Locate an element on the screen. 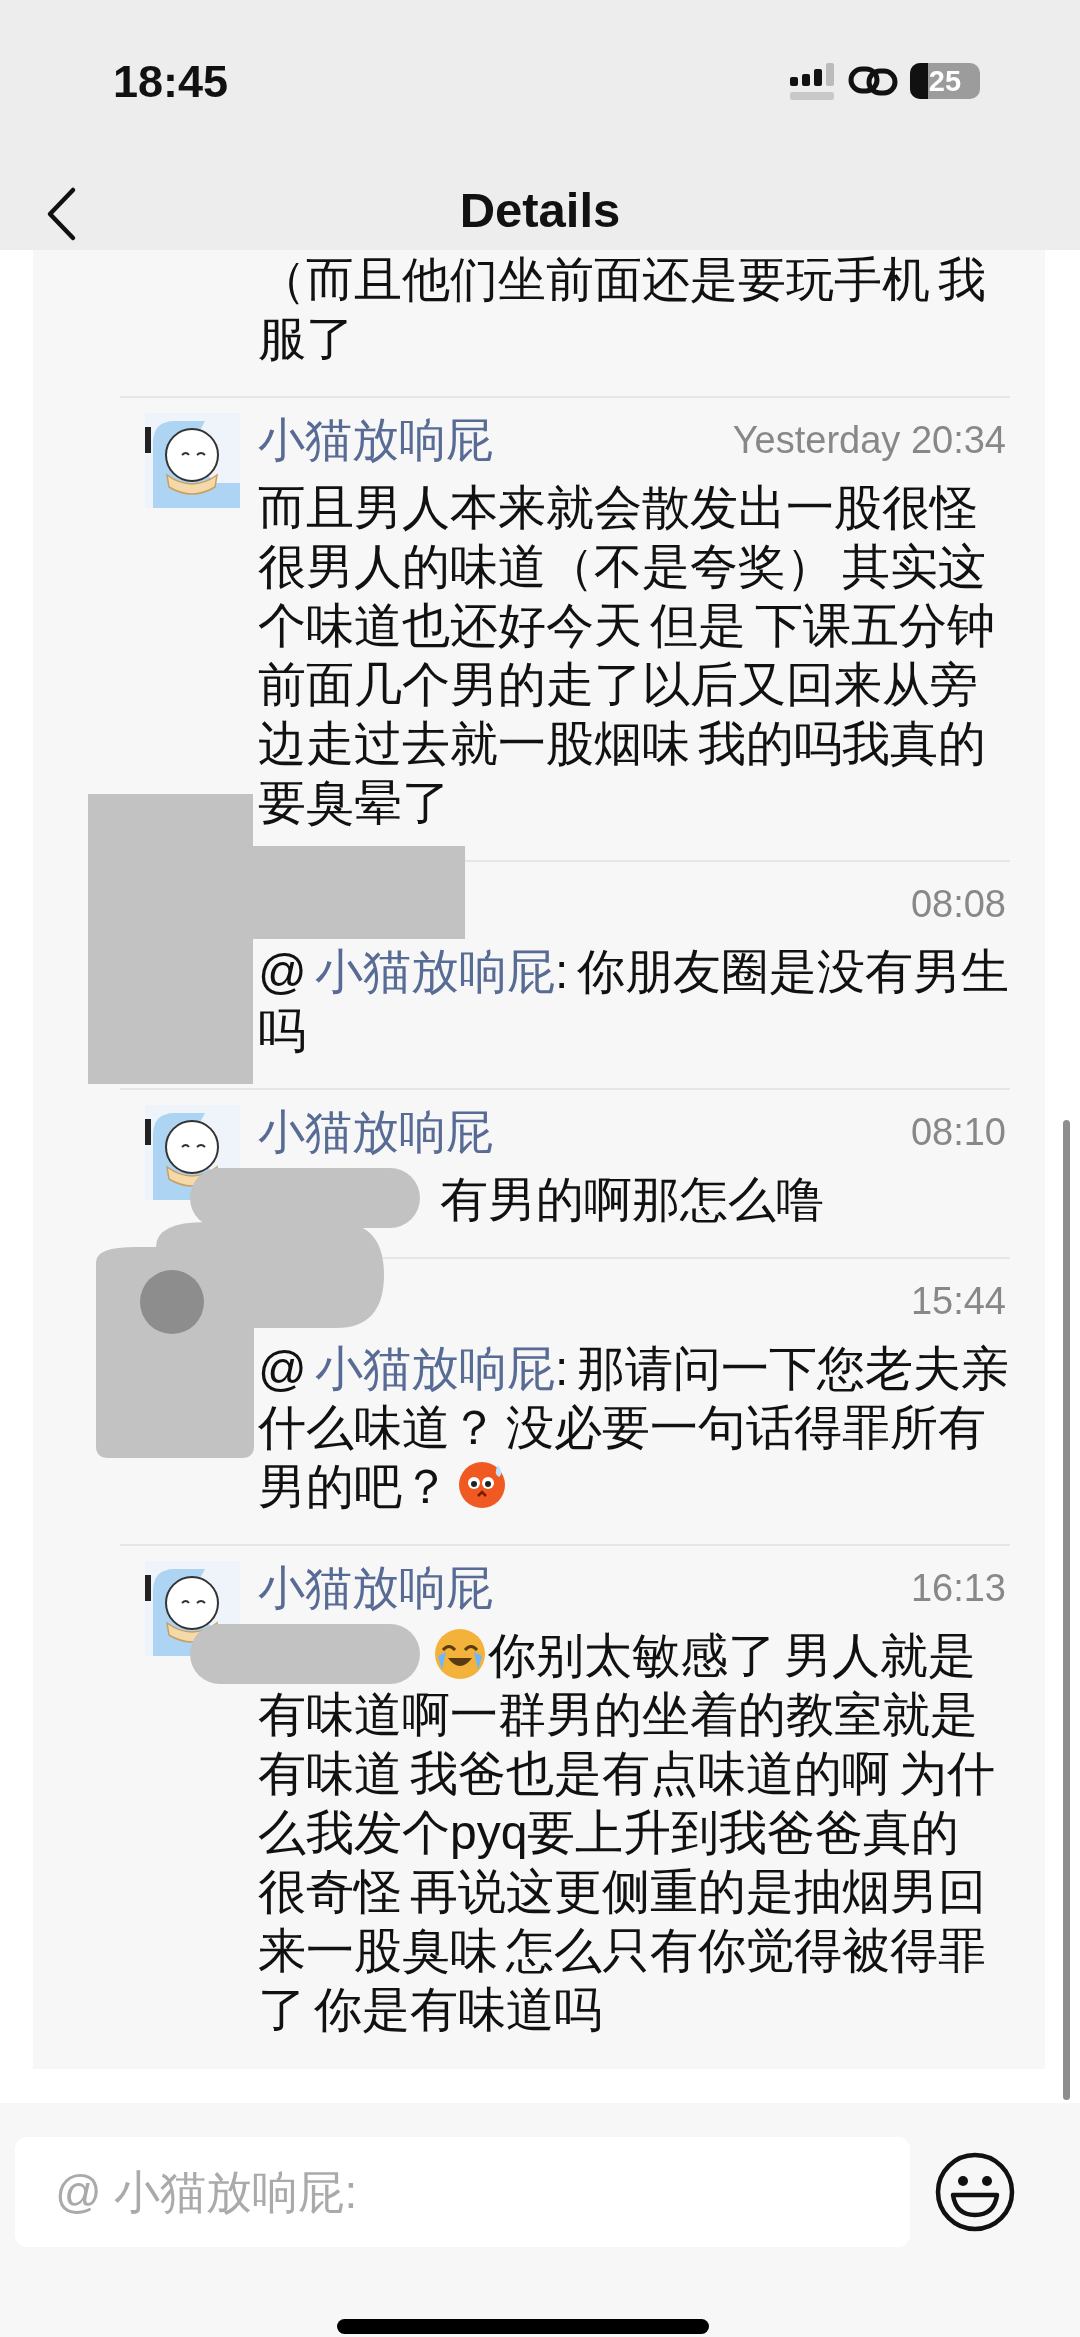 The image size is (1080, 2337). page-title: Details is located at coordinates (540, 210).